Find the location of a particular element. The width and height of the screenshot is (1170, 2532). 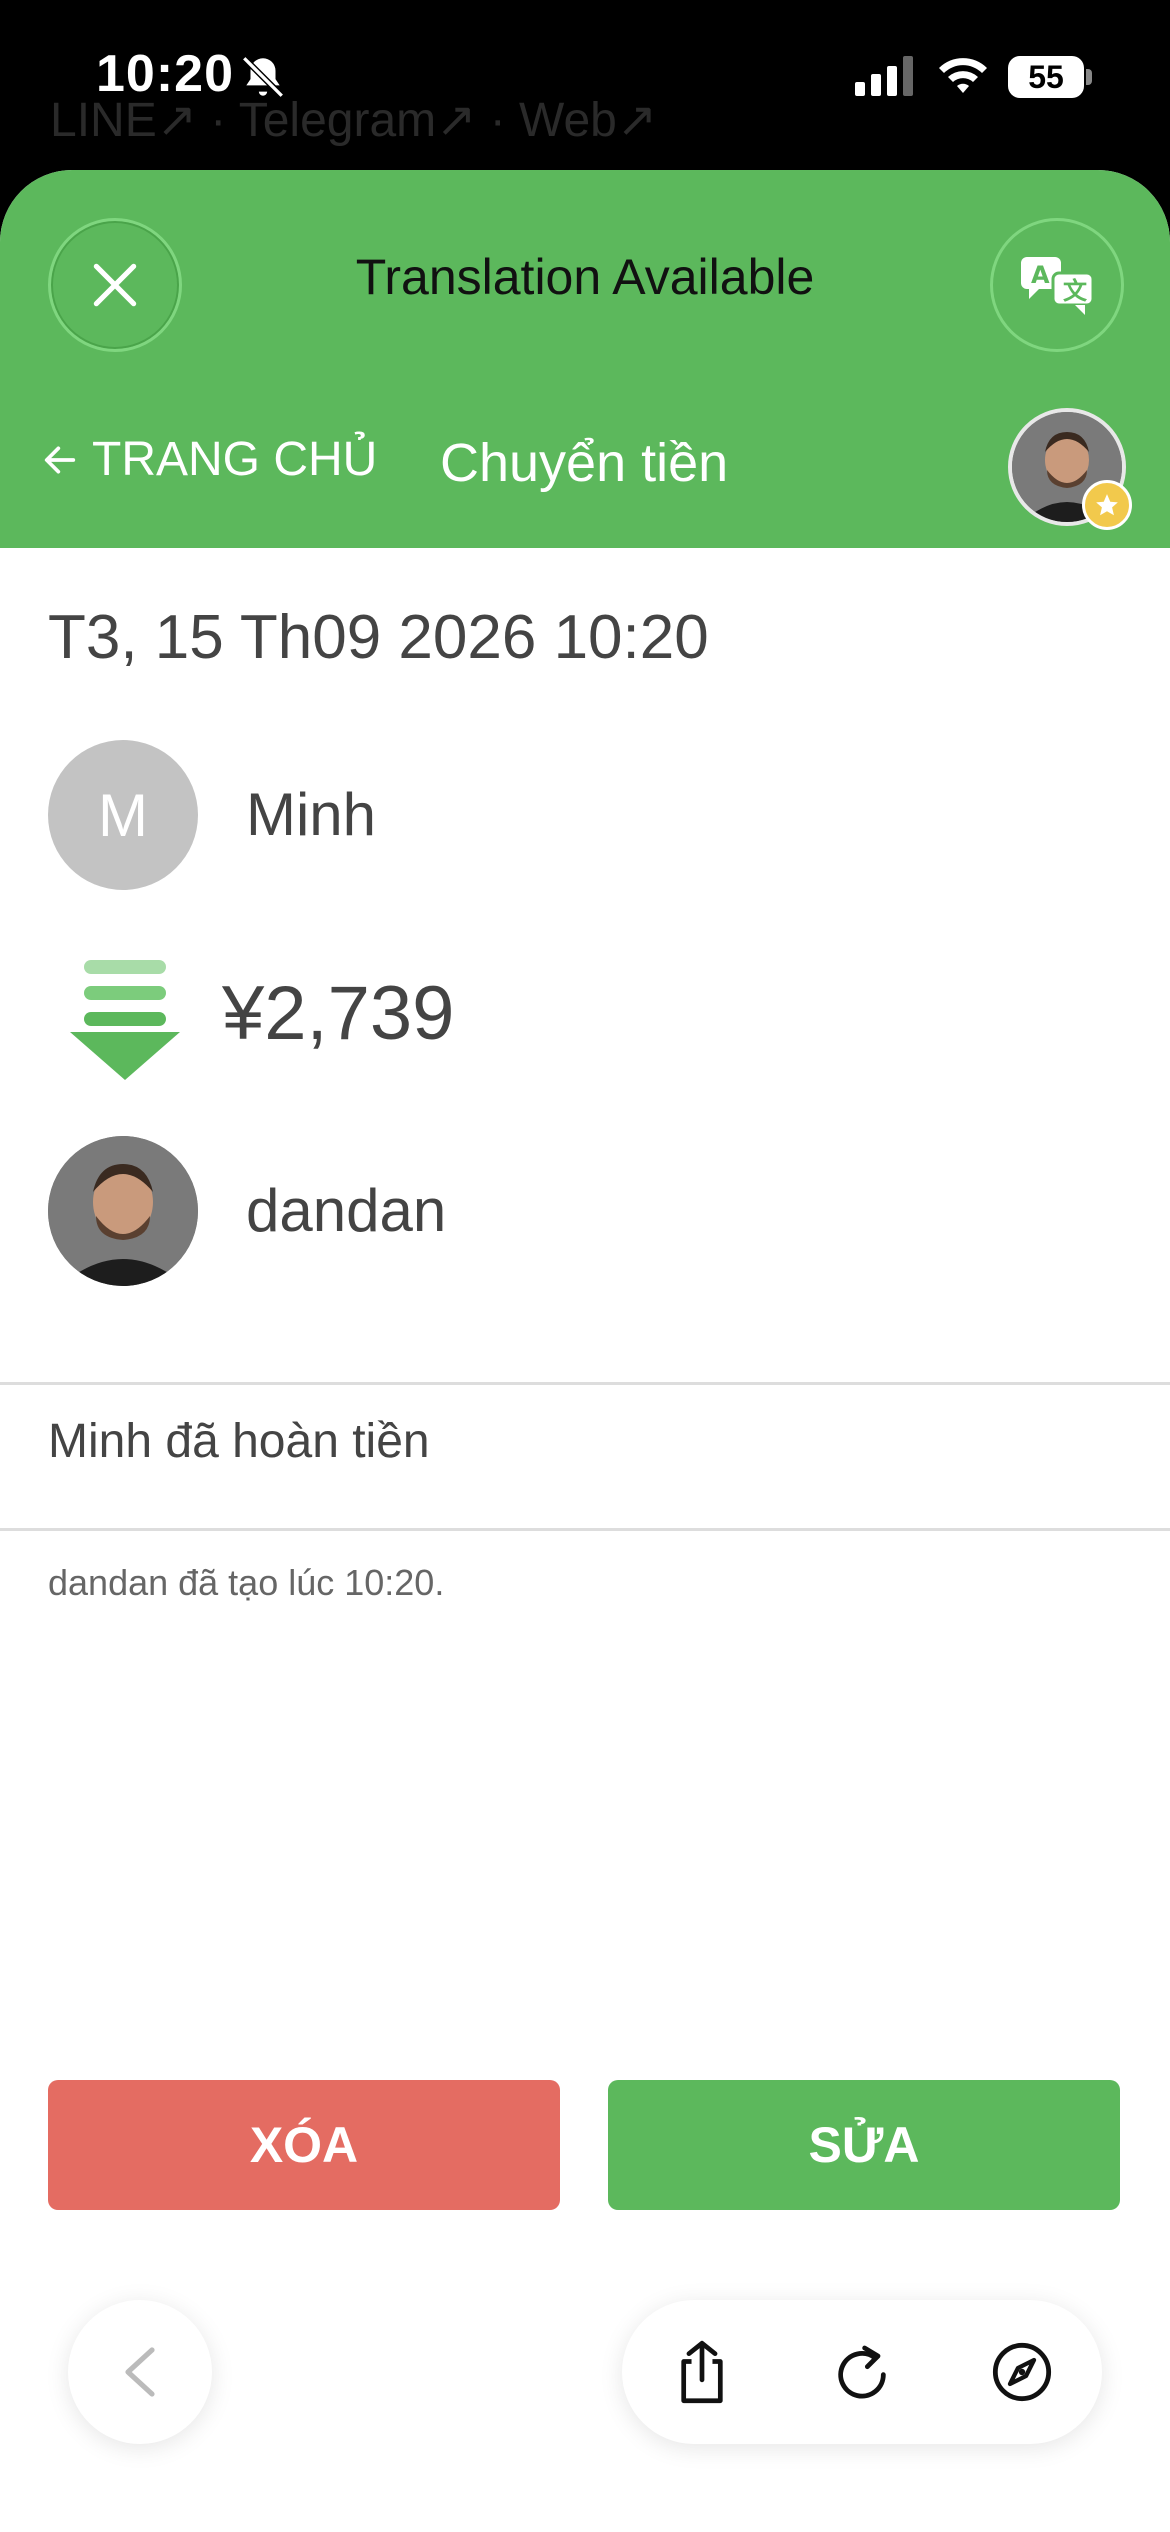

transfer-note: Minh đã hoàn tiền is located at coordinates (239, 1441).